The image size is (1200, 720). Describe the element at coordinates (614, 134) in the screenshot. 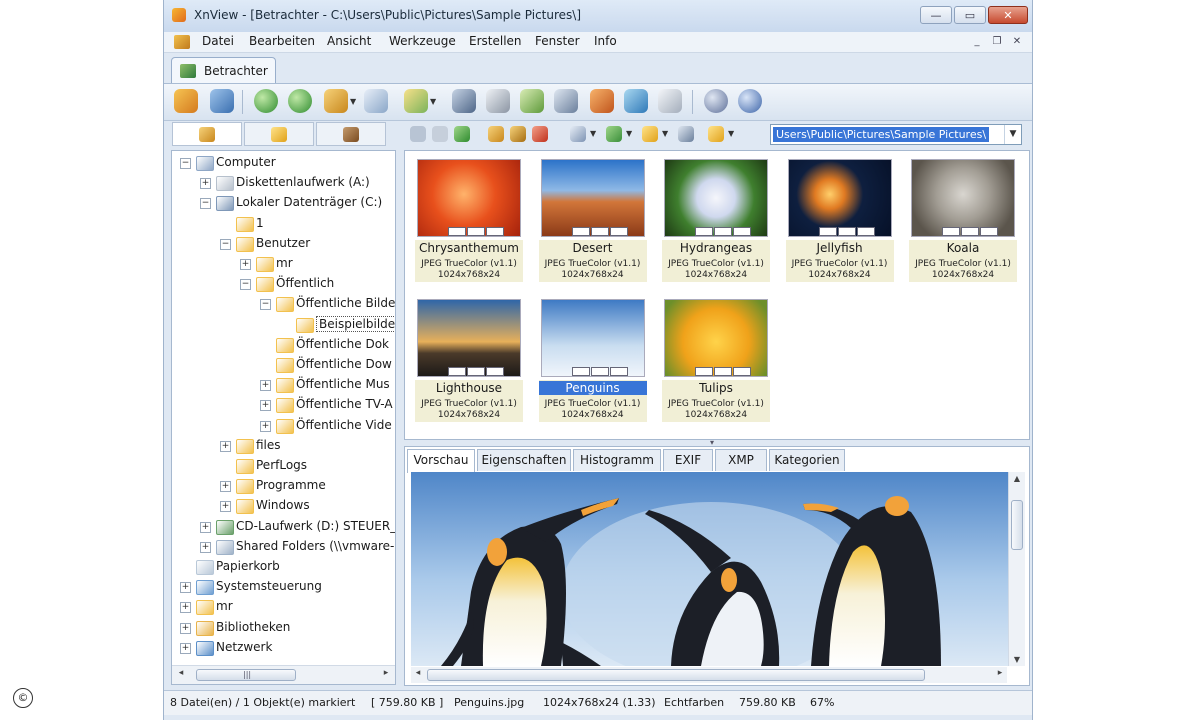

I see `sort-icon` at that location.